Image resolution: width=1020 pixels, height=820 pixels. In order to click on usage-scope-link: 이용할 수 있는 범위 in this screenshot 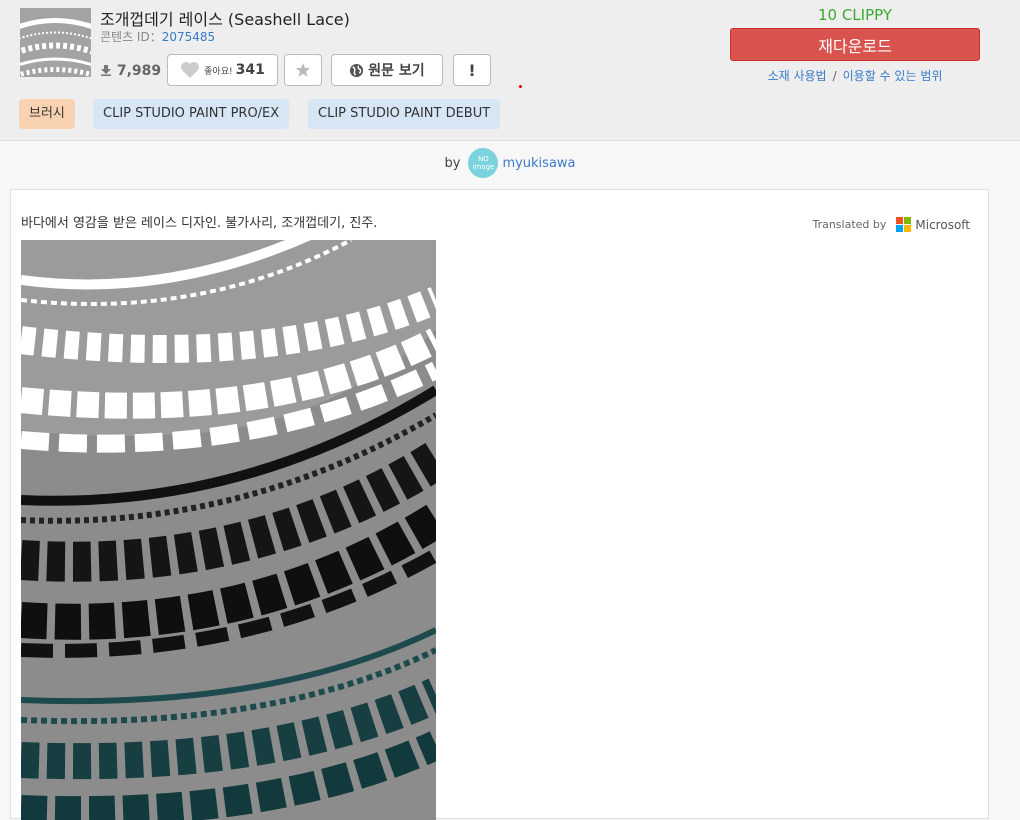, I will do `click(893, 76)`.